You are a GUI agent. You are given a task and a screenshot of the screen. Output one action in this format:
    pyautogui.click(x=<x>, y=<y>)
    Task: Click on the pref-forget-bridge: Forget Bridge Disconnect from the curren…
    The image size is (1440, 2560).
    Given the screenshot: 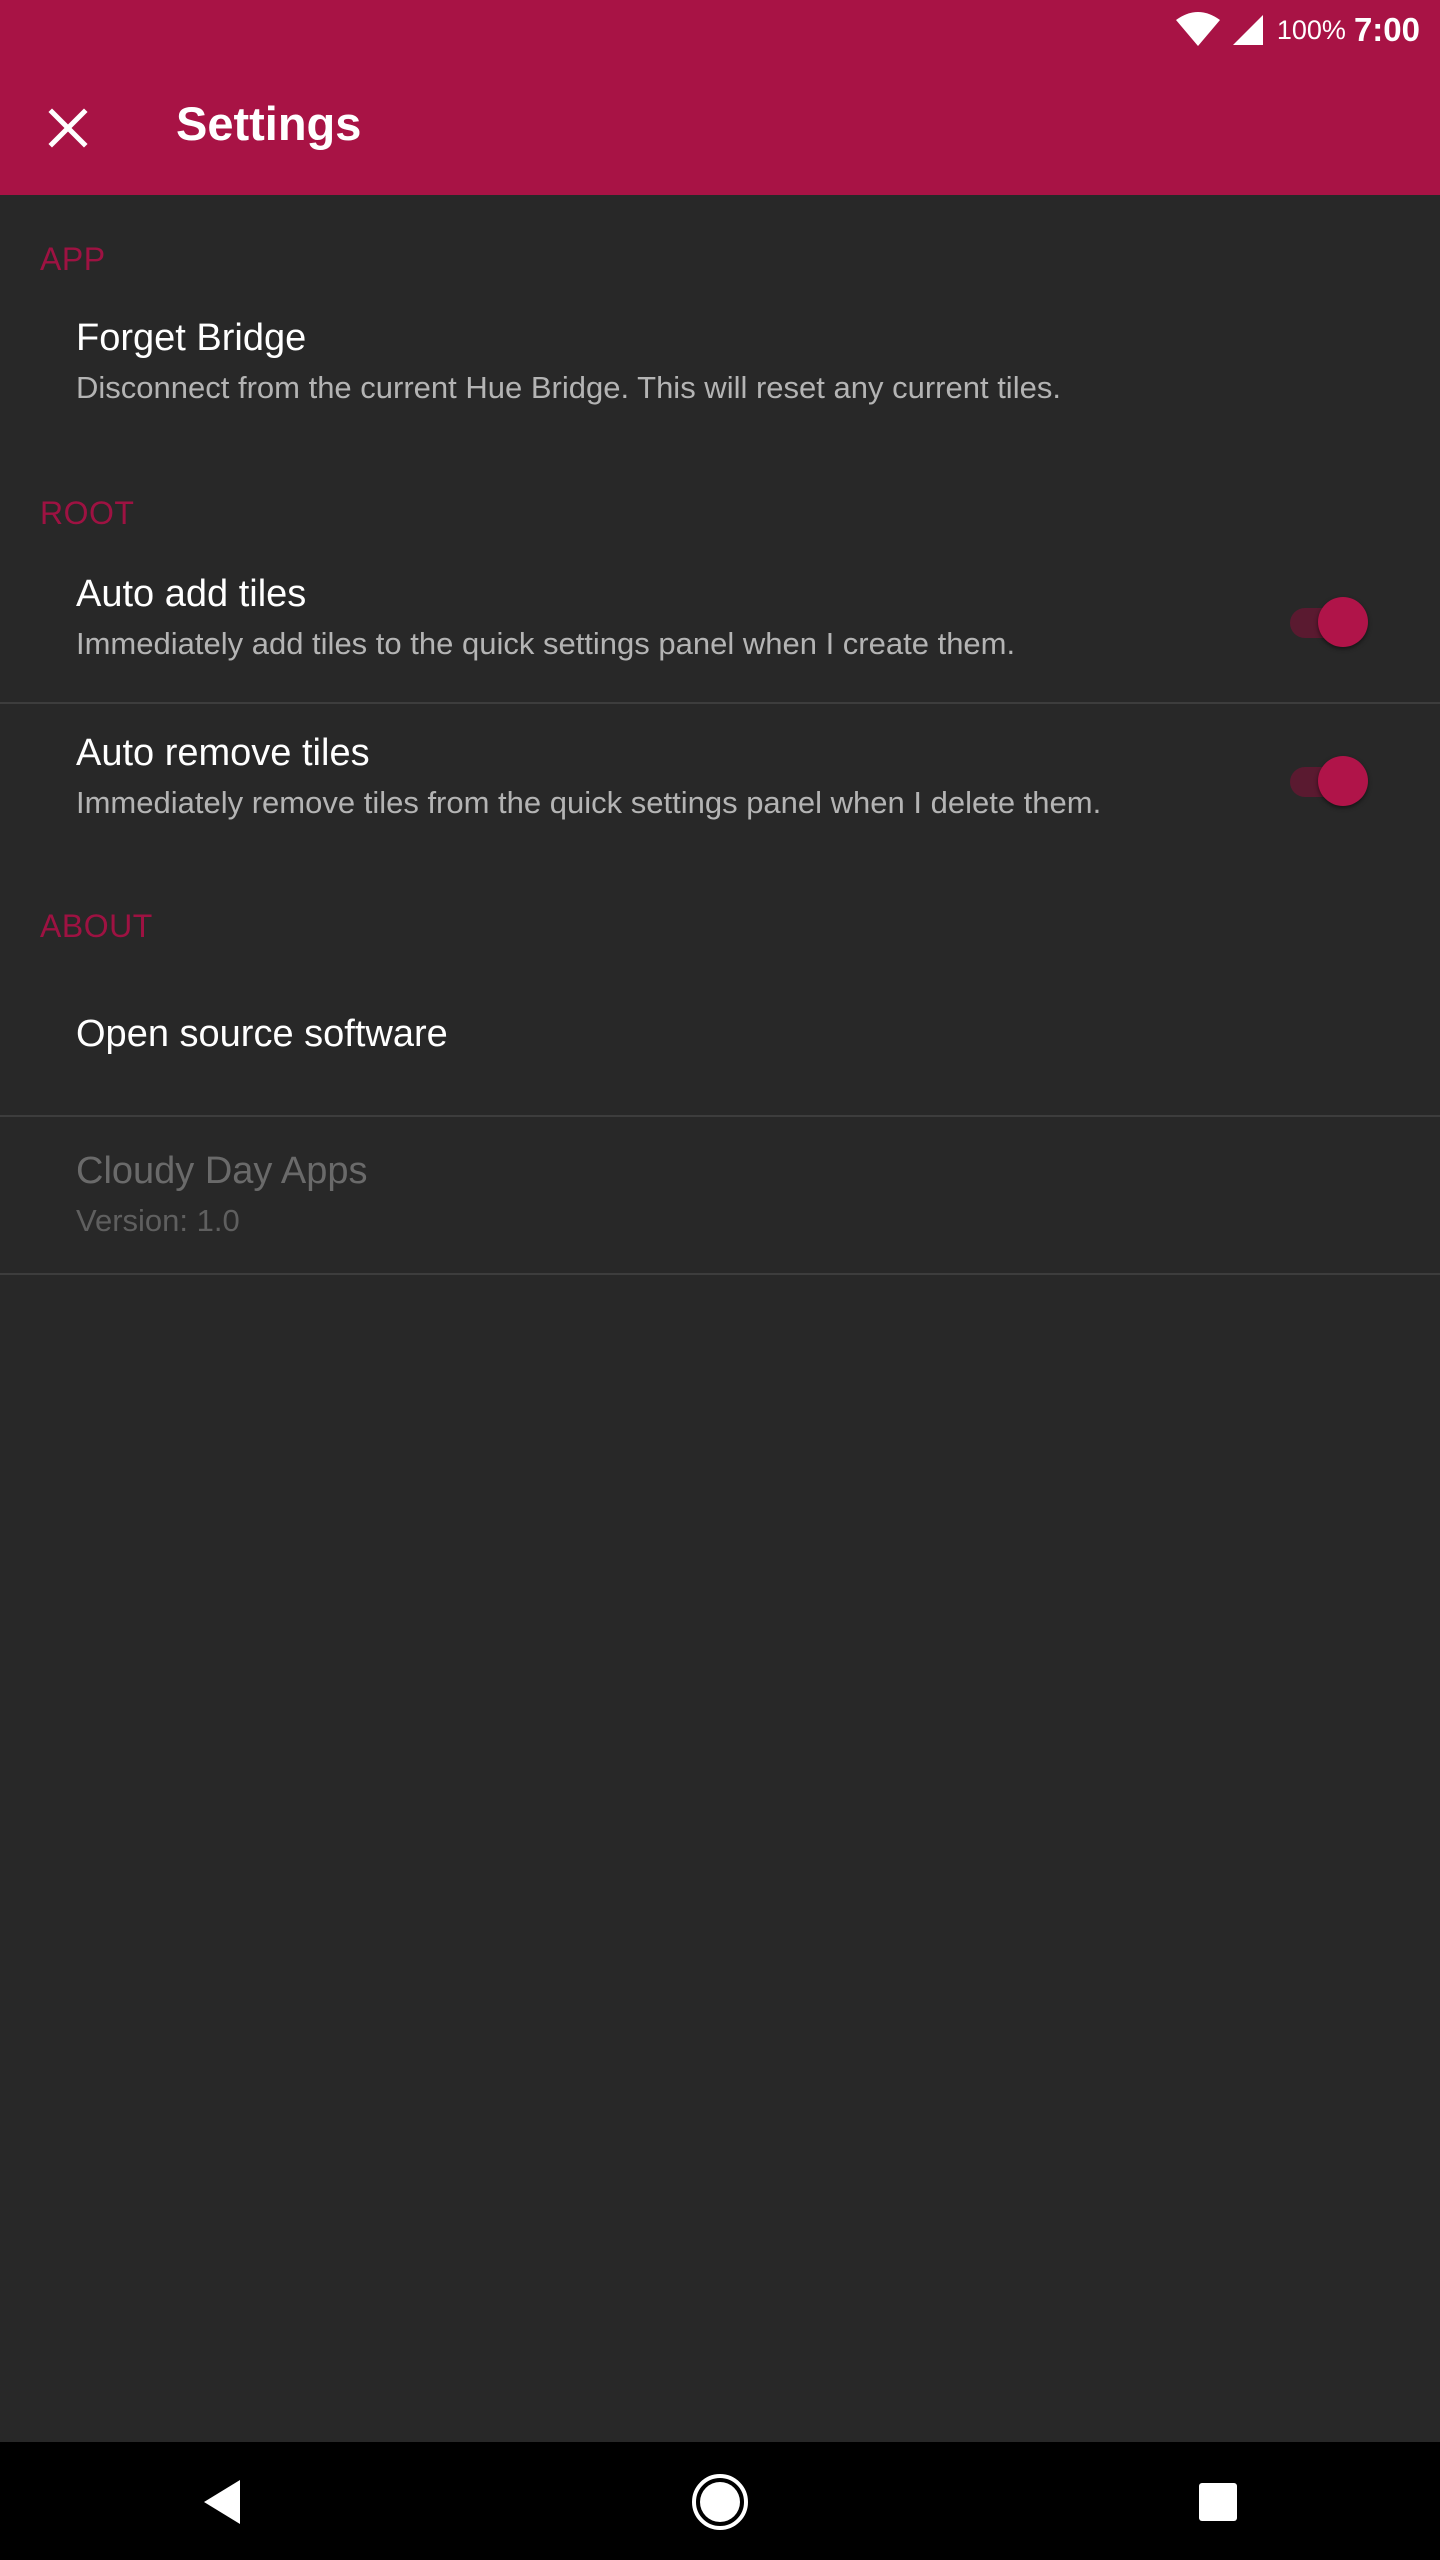 What is the action you would take?
    pyautogui.click(x=720, y=370)
    